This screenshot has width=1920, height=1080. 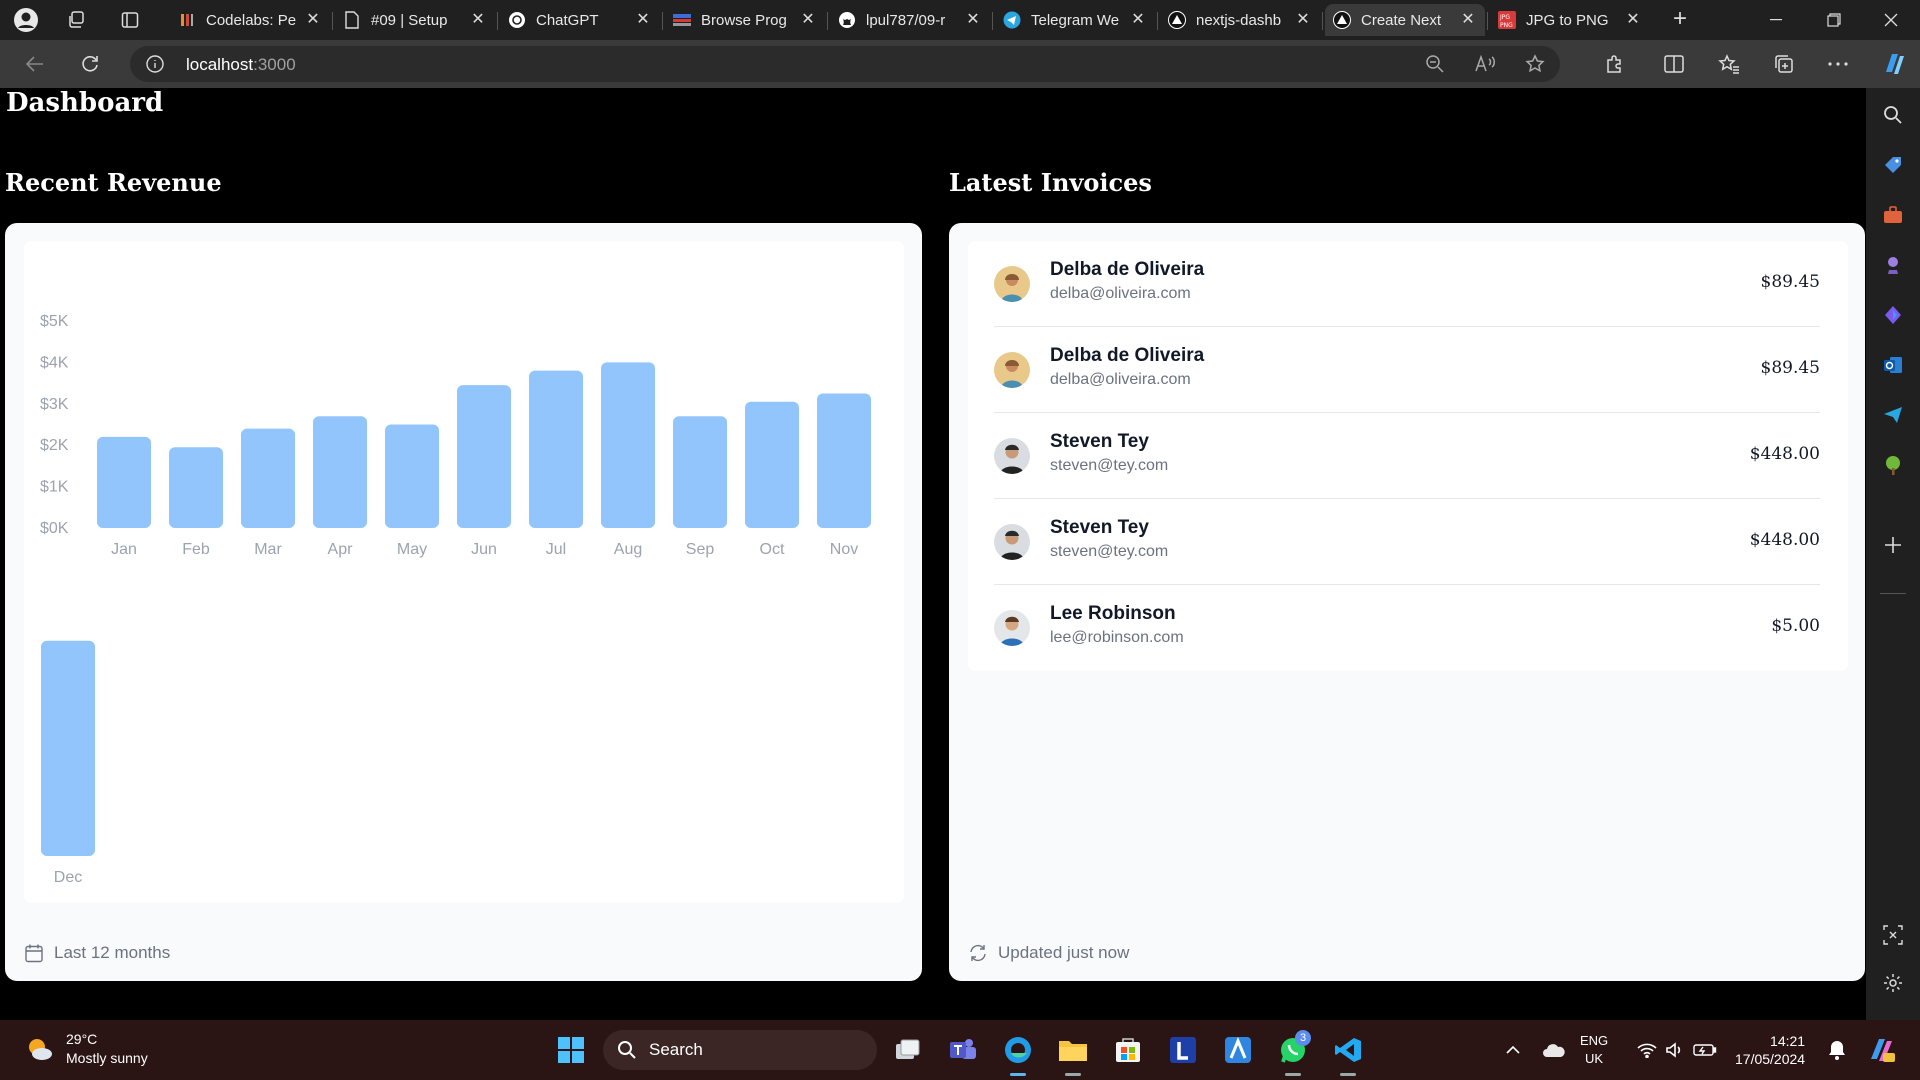 What do you see at coordinates (90, 64) in the screenshot?
I see `refresh-icon` at bounding box center [90, 64].